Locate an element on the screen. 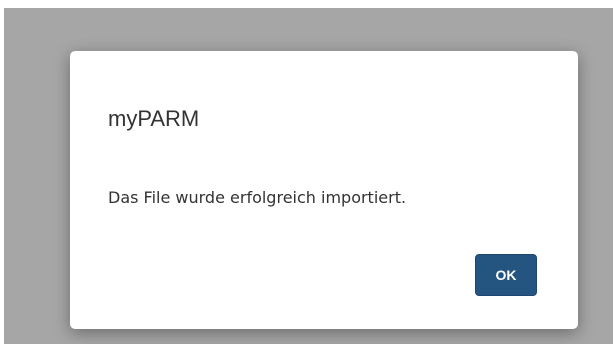  ok-button: OK is located at coordinates (506, 275).